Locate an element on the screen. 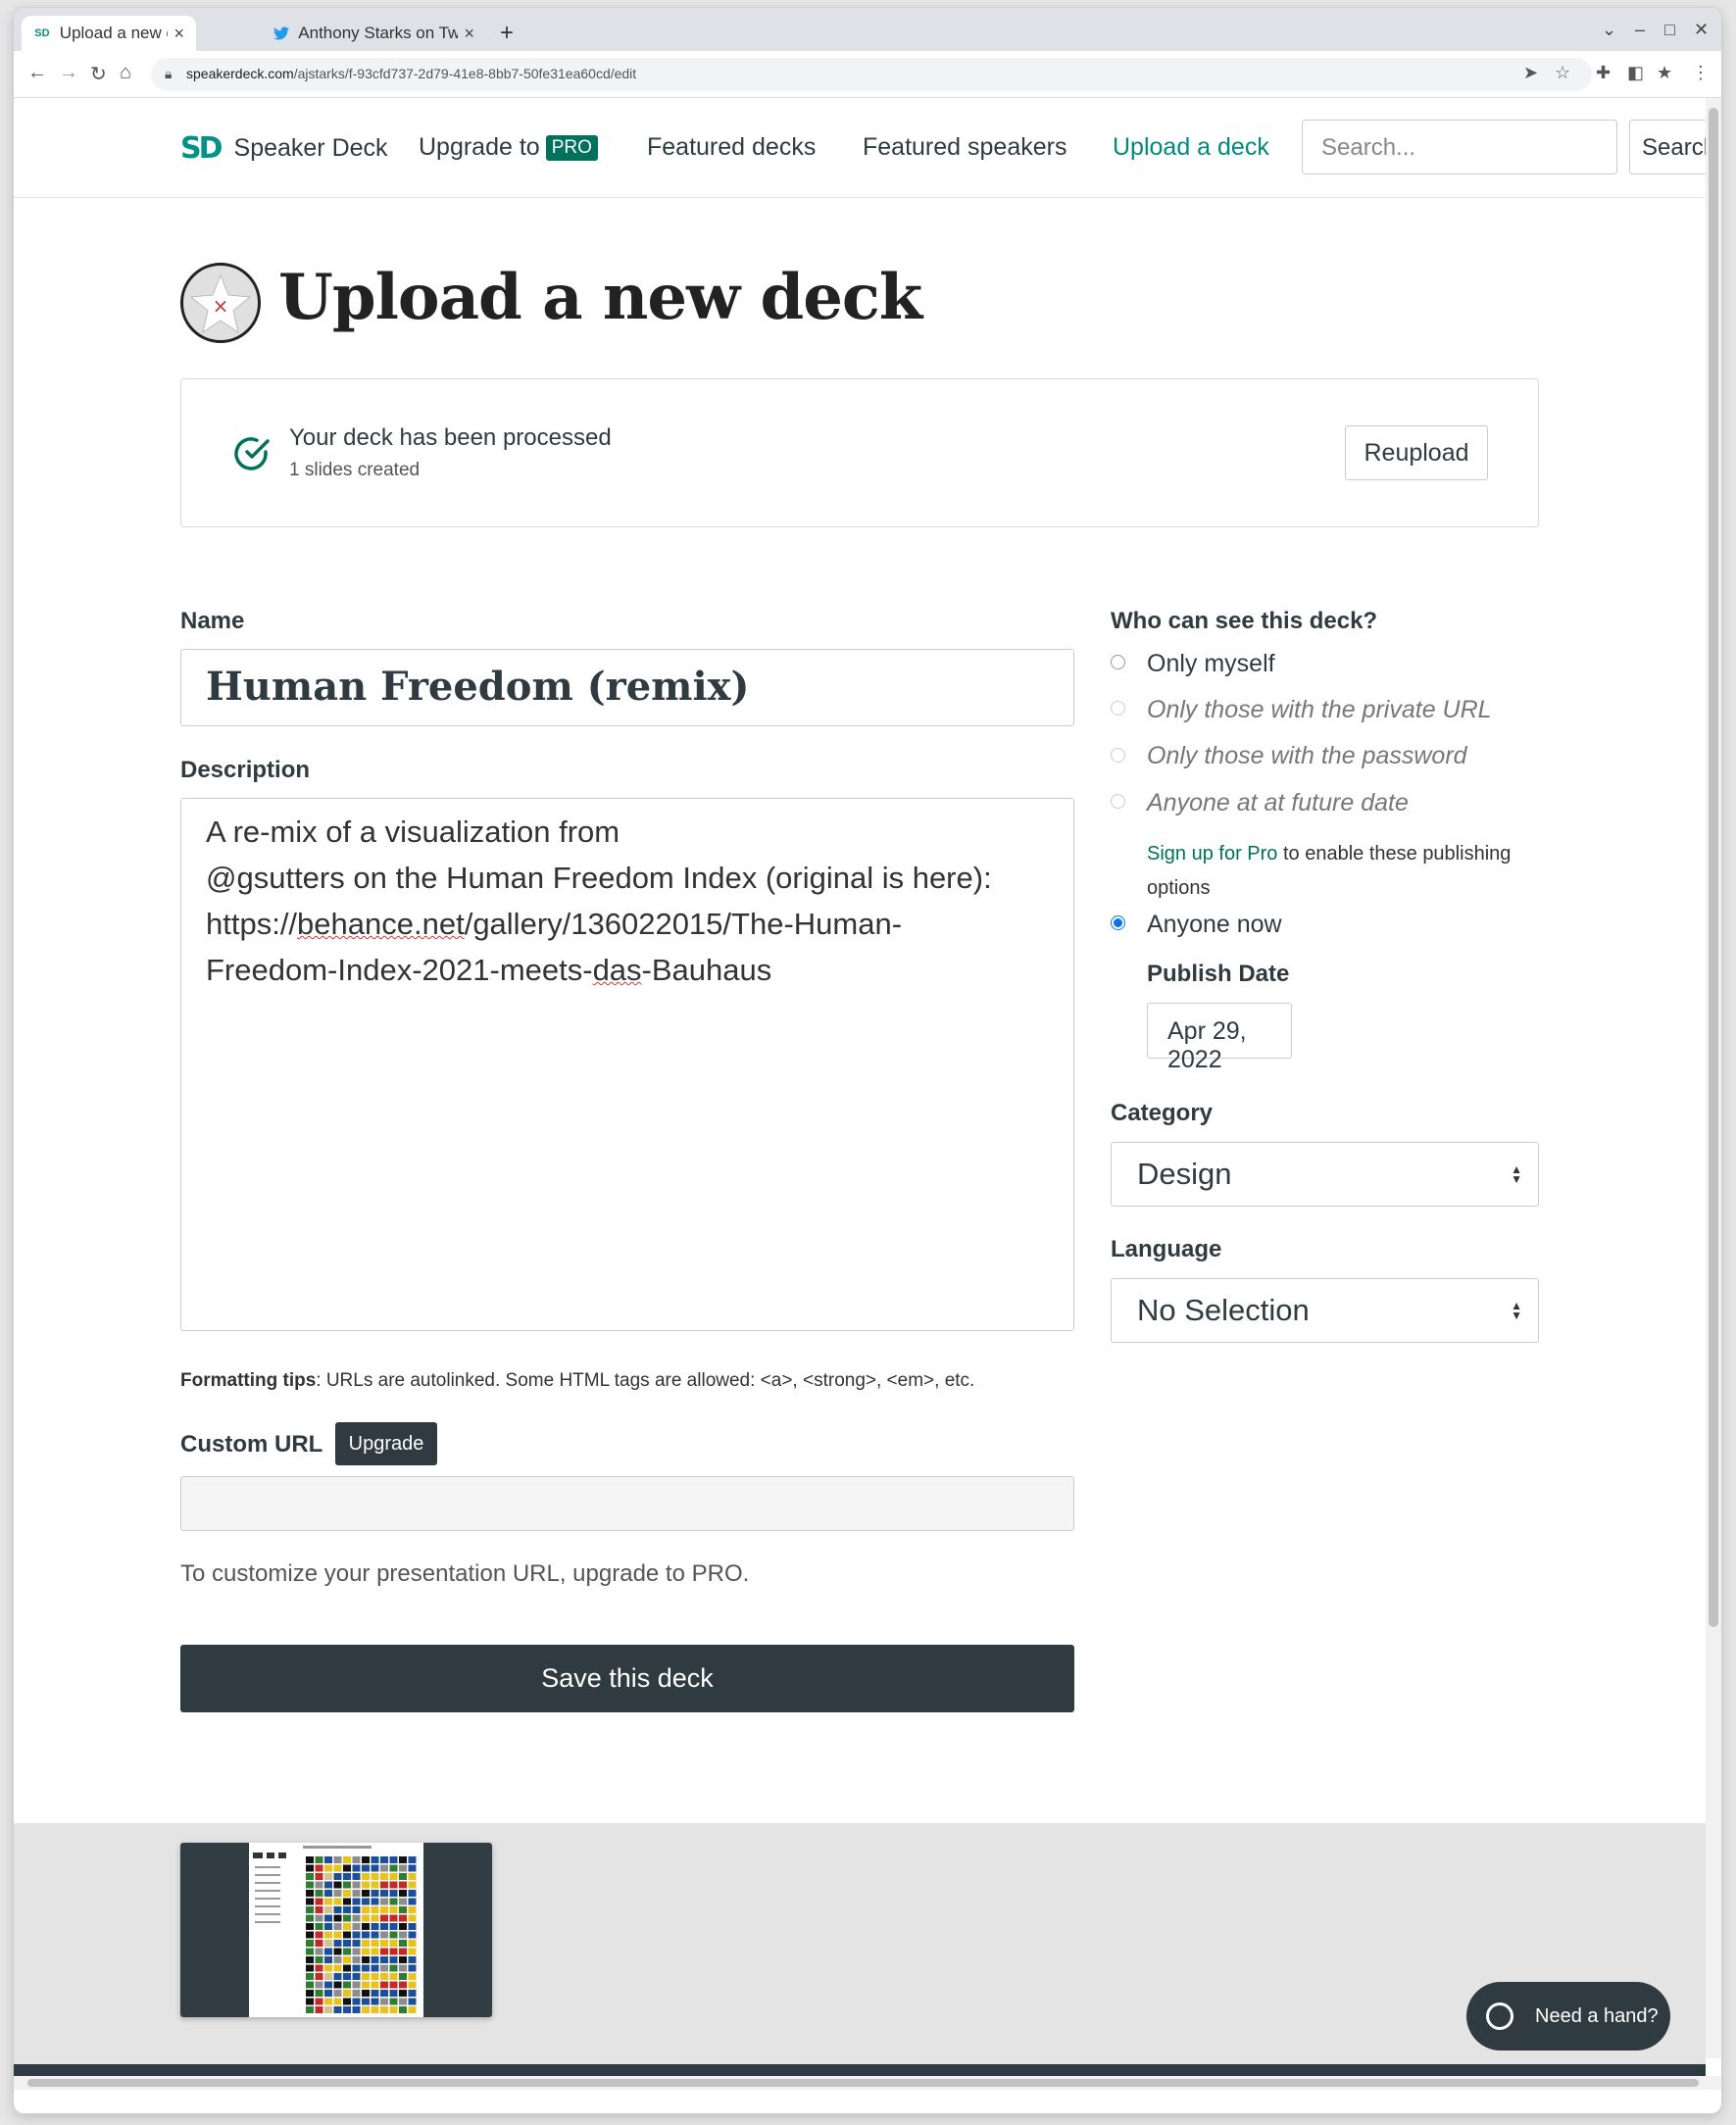 Image resolution: width=1736 pixels, height=2125 pixels. close-window-icon: ✕ is located at coordinates (1702, 30).